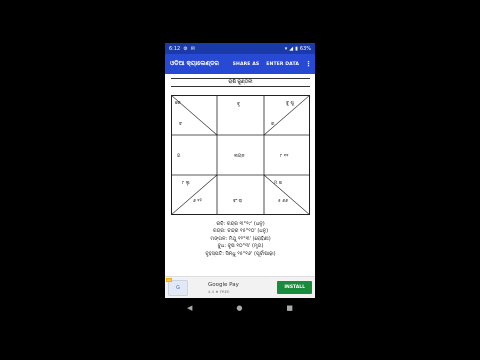  Describe the element at coordinates (284, 156) in the screenshot. I see `house-5-planets: ୮ ୧୧` at that location.